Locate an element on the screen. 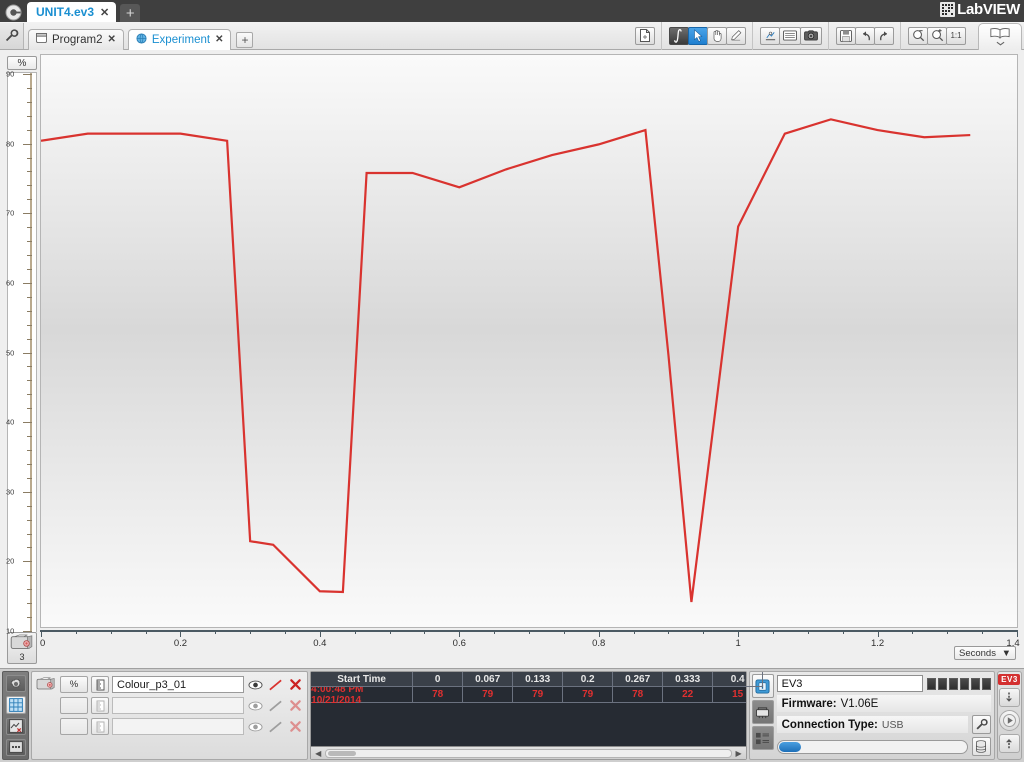 The width and height of the screenshot is (1024, 762). tab-experiment: Experiment ✕ is located at coordinates (179, 39).